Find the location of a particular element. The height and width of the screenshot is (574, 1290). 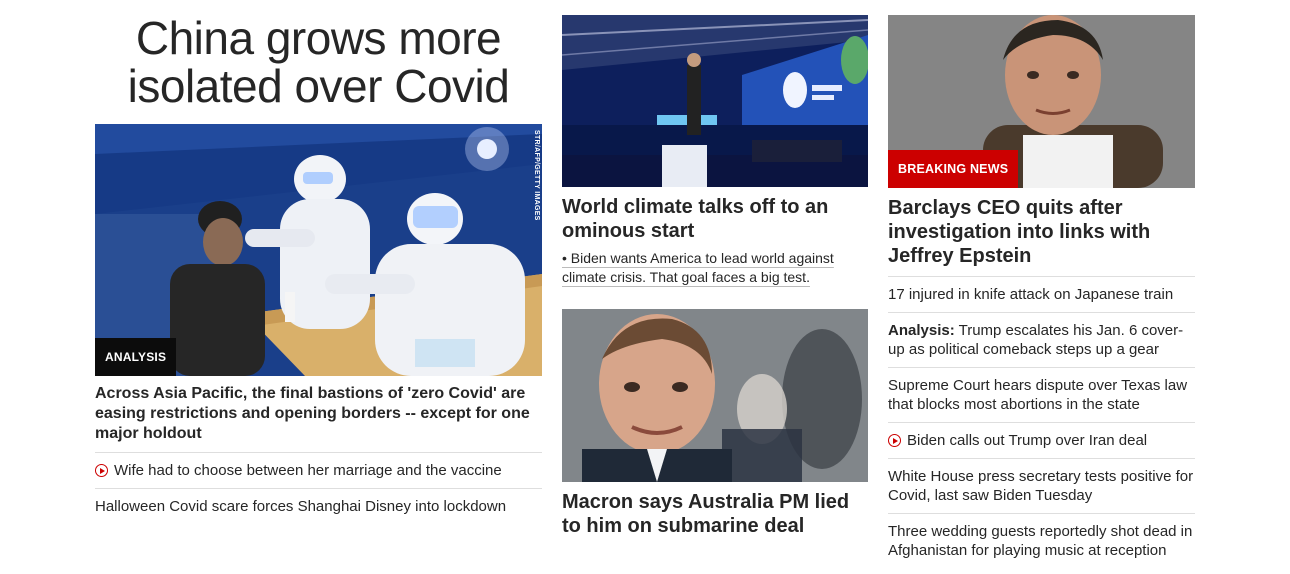

barclays-image: BREAKING NEWS is located at coordinates (1041, 101).